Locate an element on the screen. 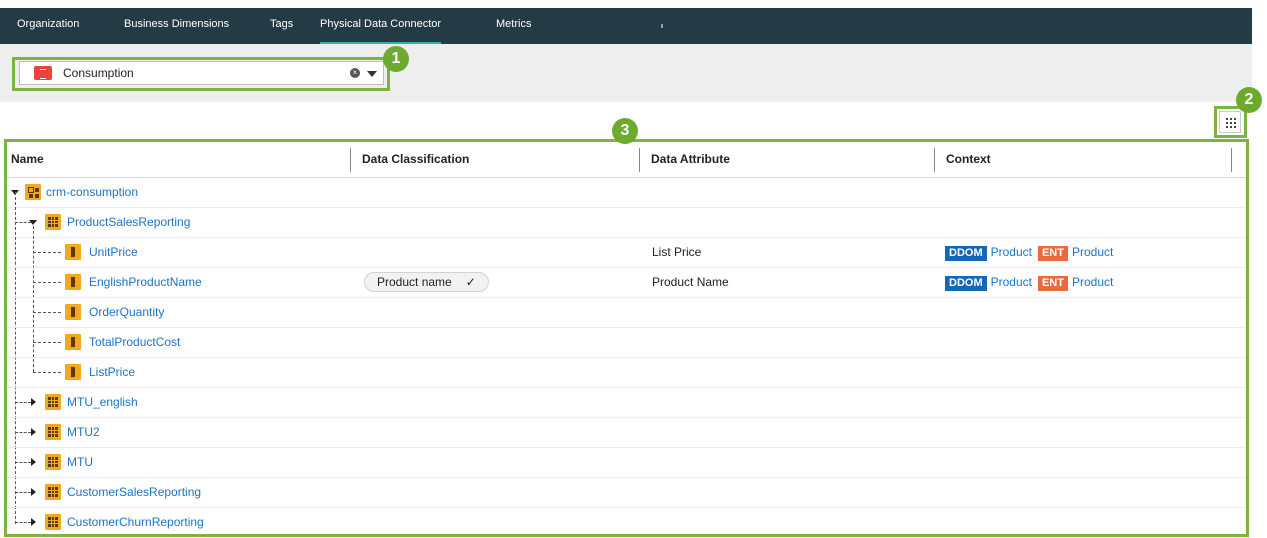 The height and width of the screenshot is (538, 1267). table-row: ProductSalesReporting is located at coordinates (626, 223).